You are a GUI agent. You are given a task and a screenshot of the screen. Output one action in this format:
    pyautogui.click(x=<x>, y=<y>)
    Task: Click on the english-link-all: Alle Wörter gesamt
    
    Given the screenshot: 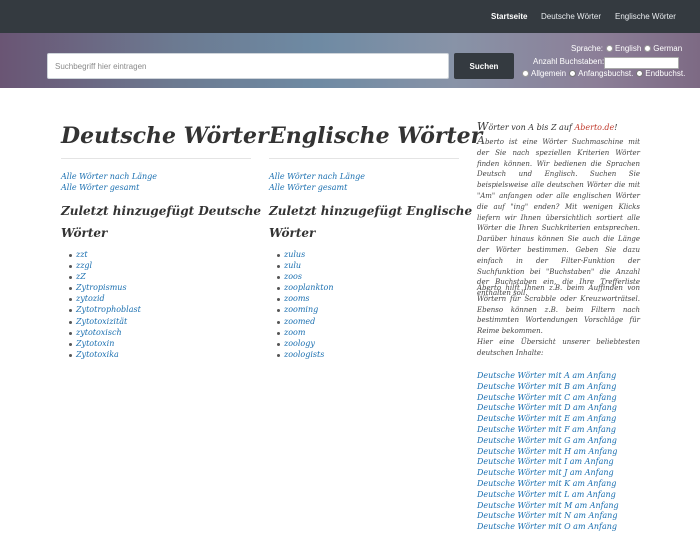 What is the action you would take?
    pyautogui.click(x=308, y=188)
    